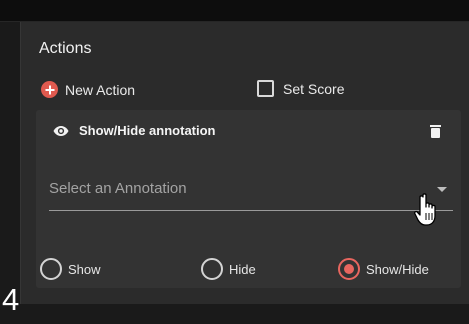  What do you see at coordinates (118, 188) in the screenshot?
I see `annotation-select-value: Select an Annotation` at bounding box center [118, 188].